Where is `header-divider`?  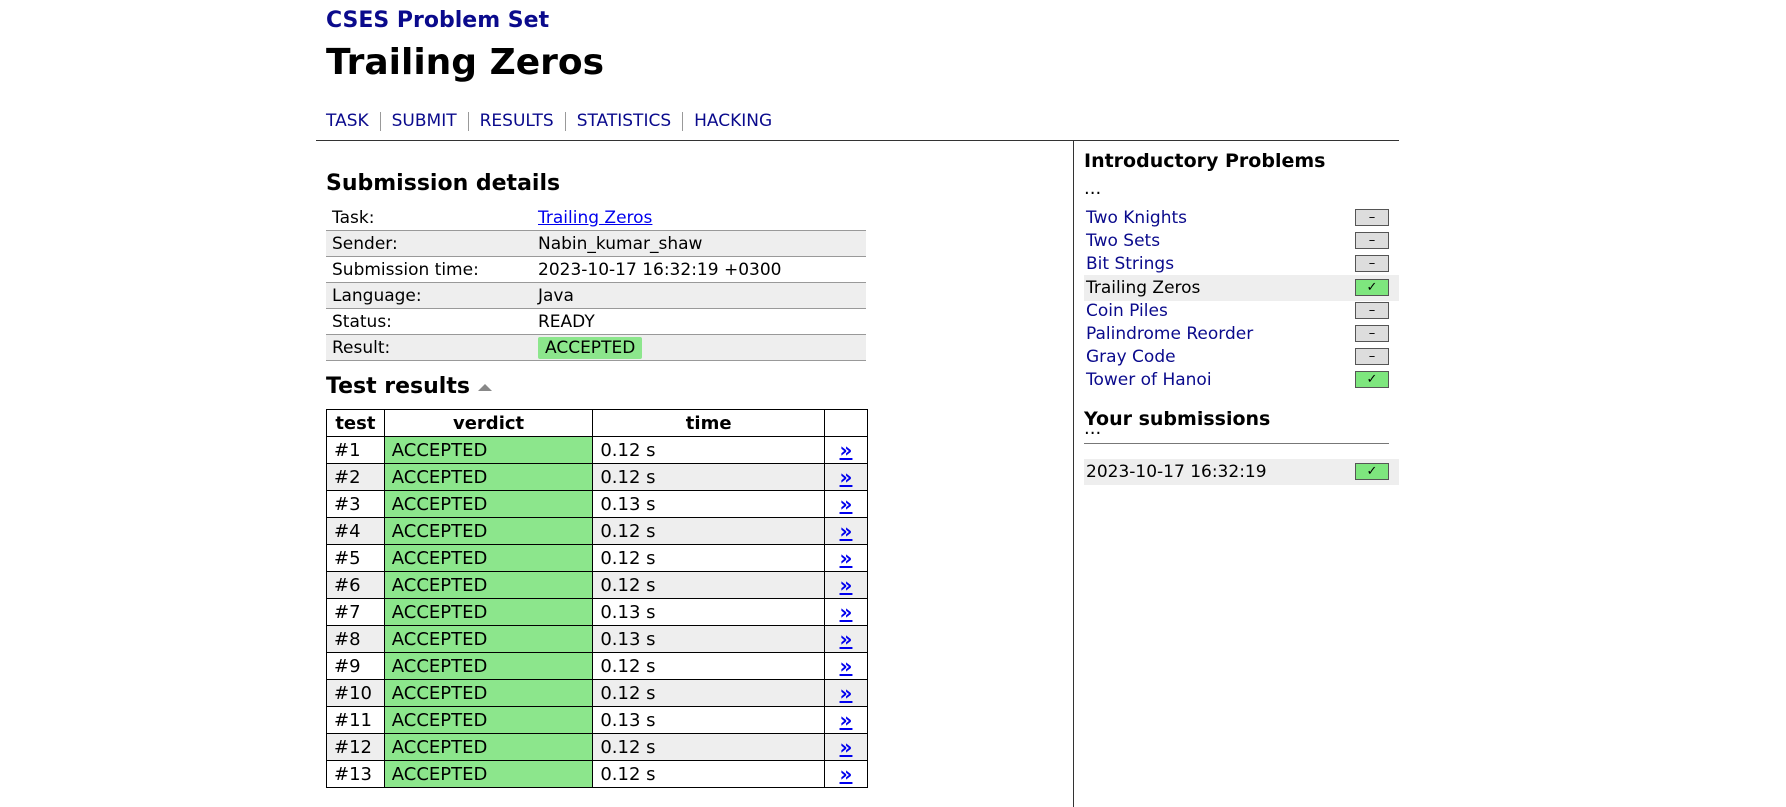
header-divider is located at coordinates (857, 140).